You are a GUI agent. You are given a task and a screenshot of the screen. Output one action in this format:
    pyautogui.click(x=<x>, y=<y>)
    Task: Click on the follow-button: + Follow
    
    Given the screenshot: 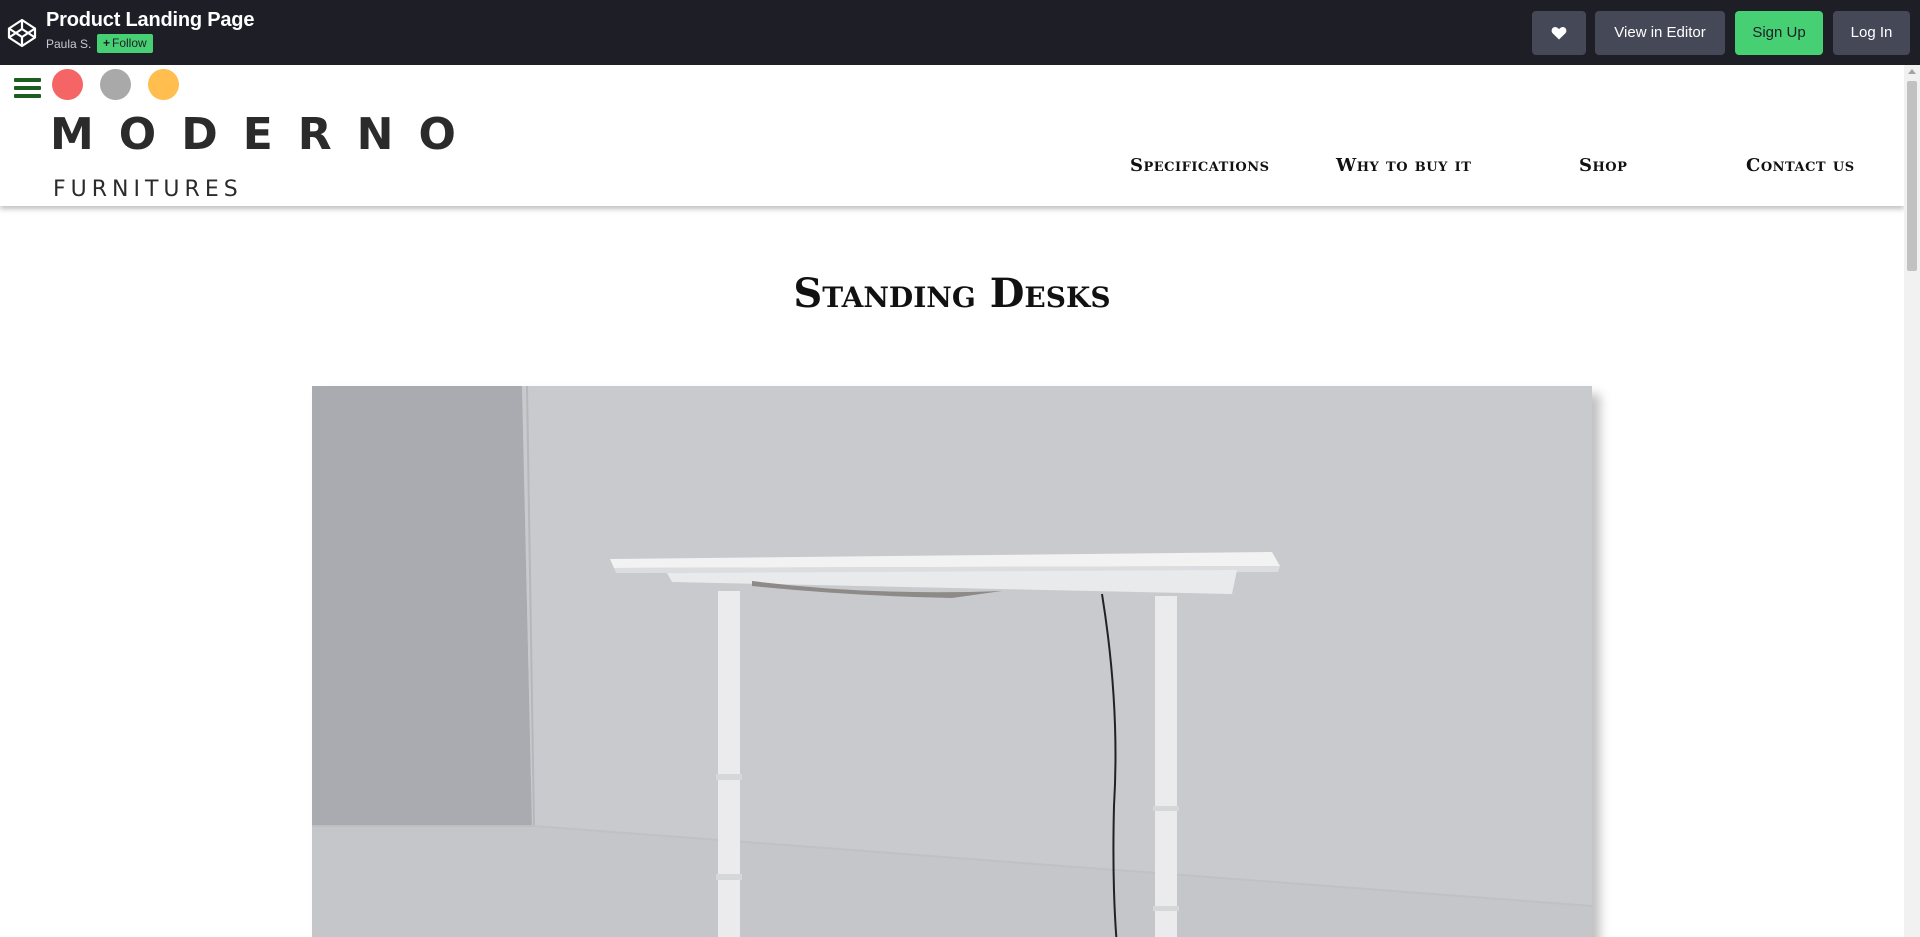 What is the action you would take?
    pyautogui.click(x=125, y=43)
    